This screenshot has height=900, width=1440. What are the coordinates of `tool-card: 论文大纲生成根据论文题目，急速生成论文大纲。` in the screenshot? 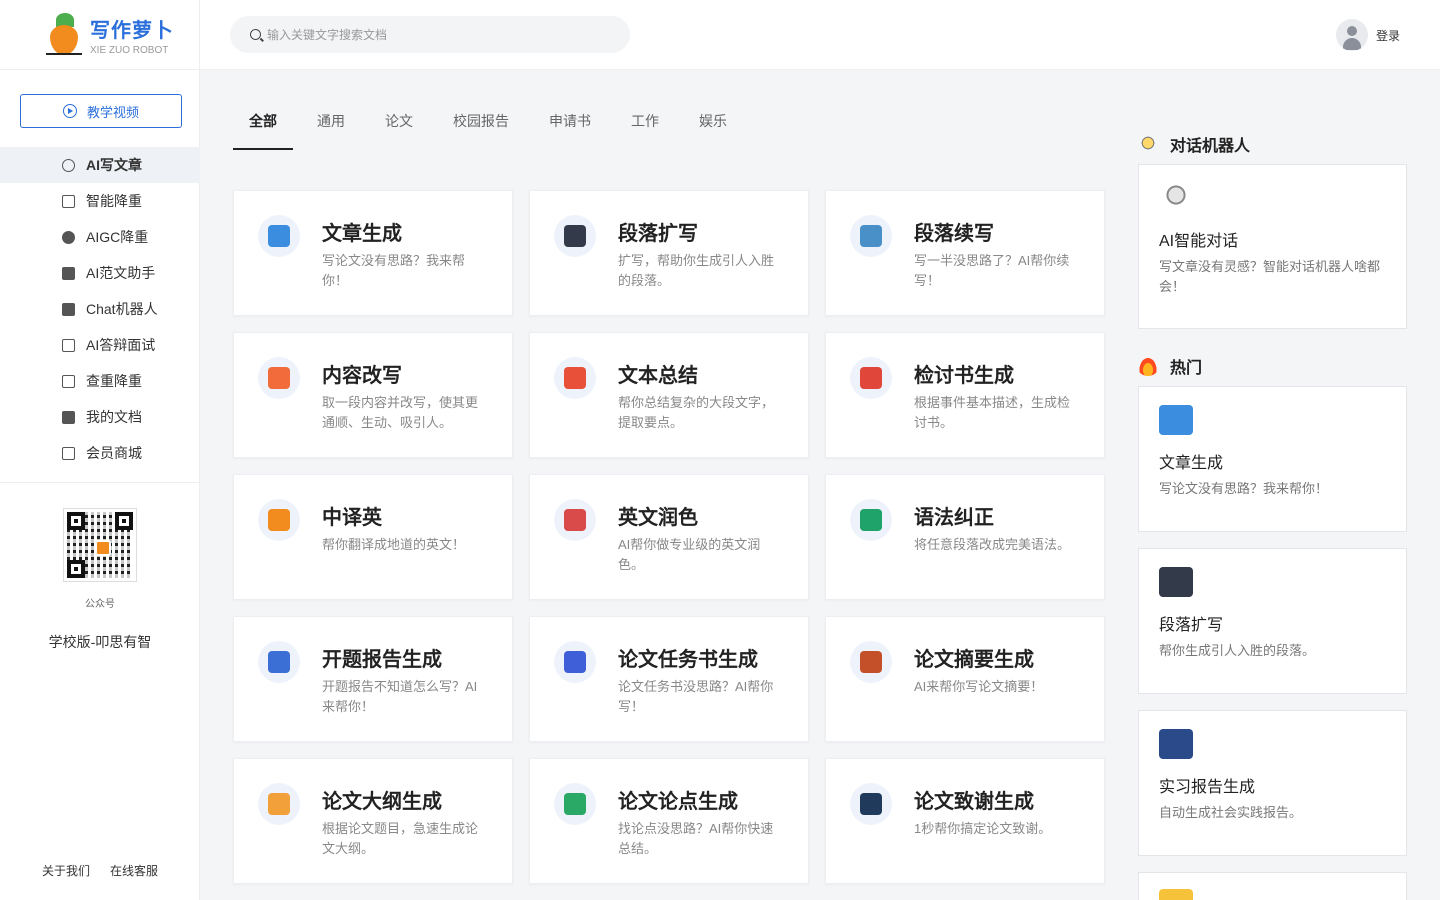 It's located at (373, 821).